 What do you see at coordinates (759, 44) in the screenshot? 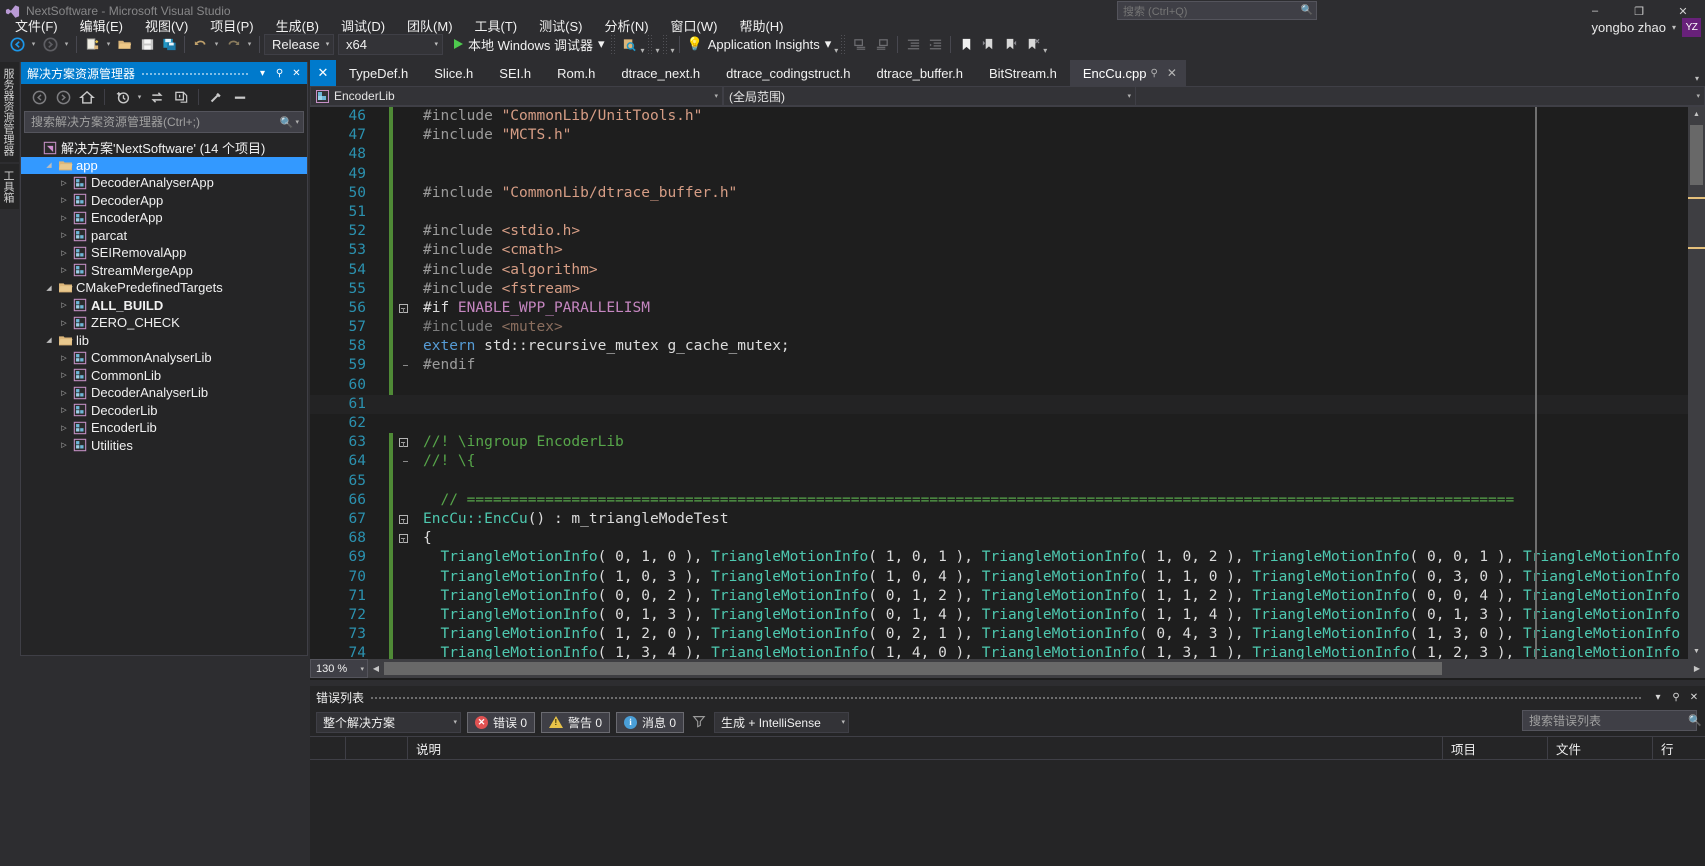
I see `application-insights-button: 💡 Application Insights ▾` at bounding box center [759, 44].